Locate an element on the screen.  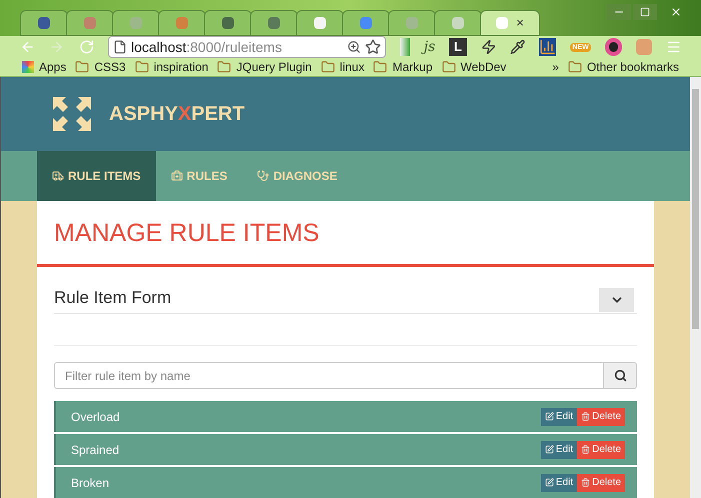
lightning-icon is located at coordinates (488, 47).